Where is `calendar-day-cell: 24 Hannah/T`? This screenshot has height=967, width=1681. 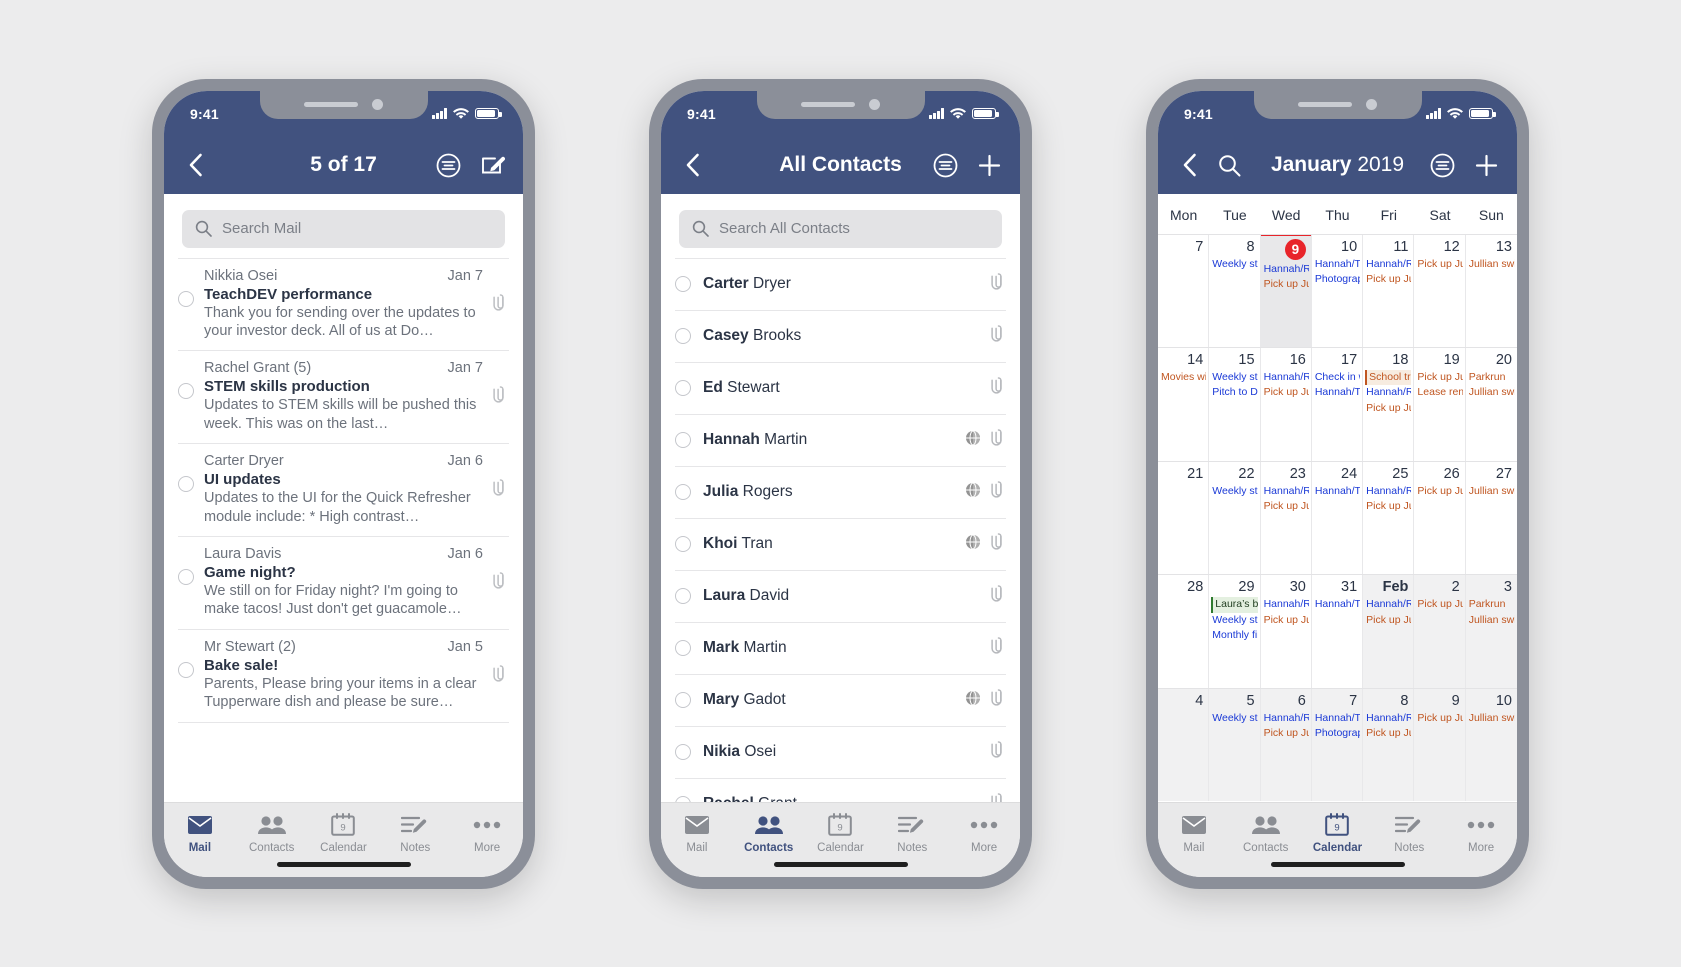 calendar-day-cell: 24 Hannah/T is located at coordinates (1338, 518).